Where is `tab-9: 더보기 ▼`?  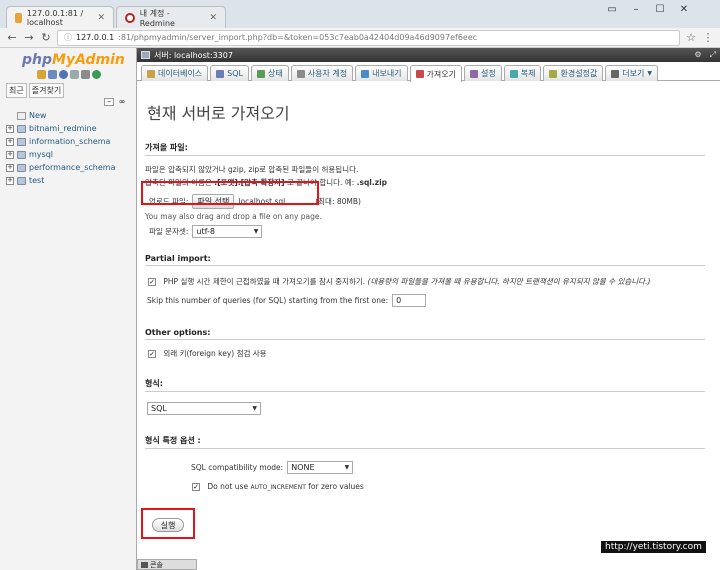
tab-9: 더보기 ▼ is located at coordinates (631, 73).